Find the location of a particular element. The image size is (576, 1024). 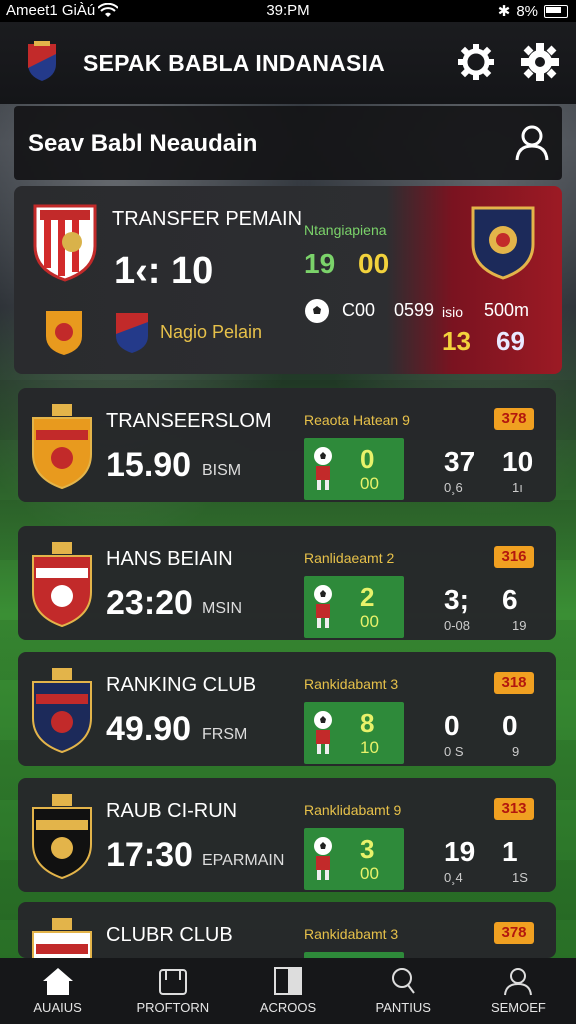

nav-item-search: PANTIUS is located at coordinates (403, 991).